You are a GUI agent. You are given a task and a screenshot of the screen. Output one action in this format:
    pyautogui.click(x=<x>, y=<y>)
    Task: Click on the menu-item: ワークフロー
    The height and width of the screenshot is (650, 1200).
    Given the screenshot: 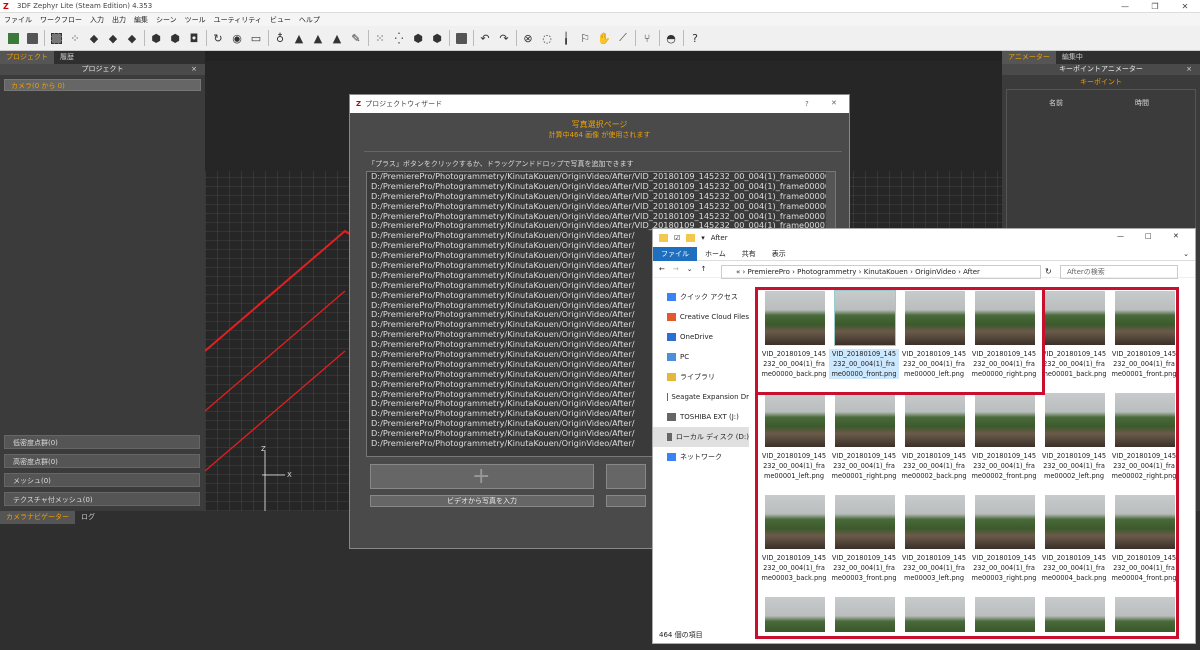 What is the action you would take?
    pyautogui.click(x=61, y=20)
    